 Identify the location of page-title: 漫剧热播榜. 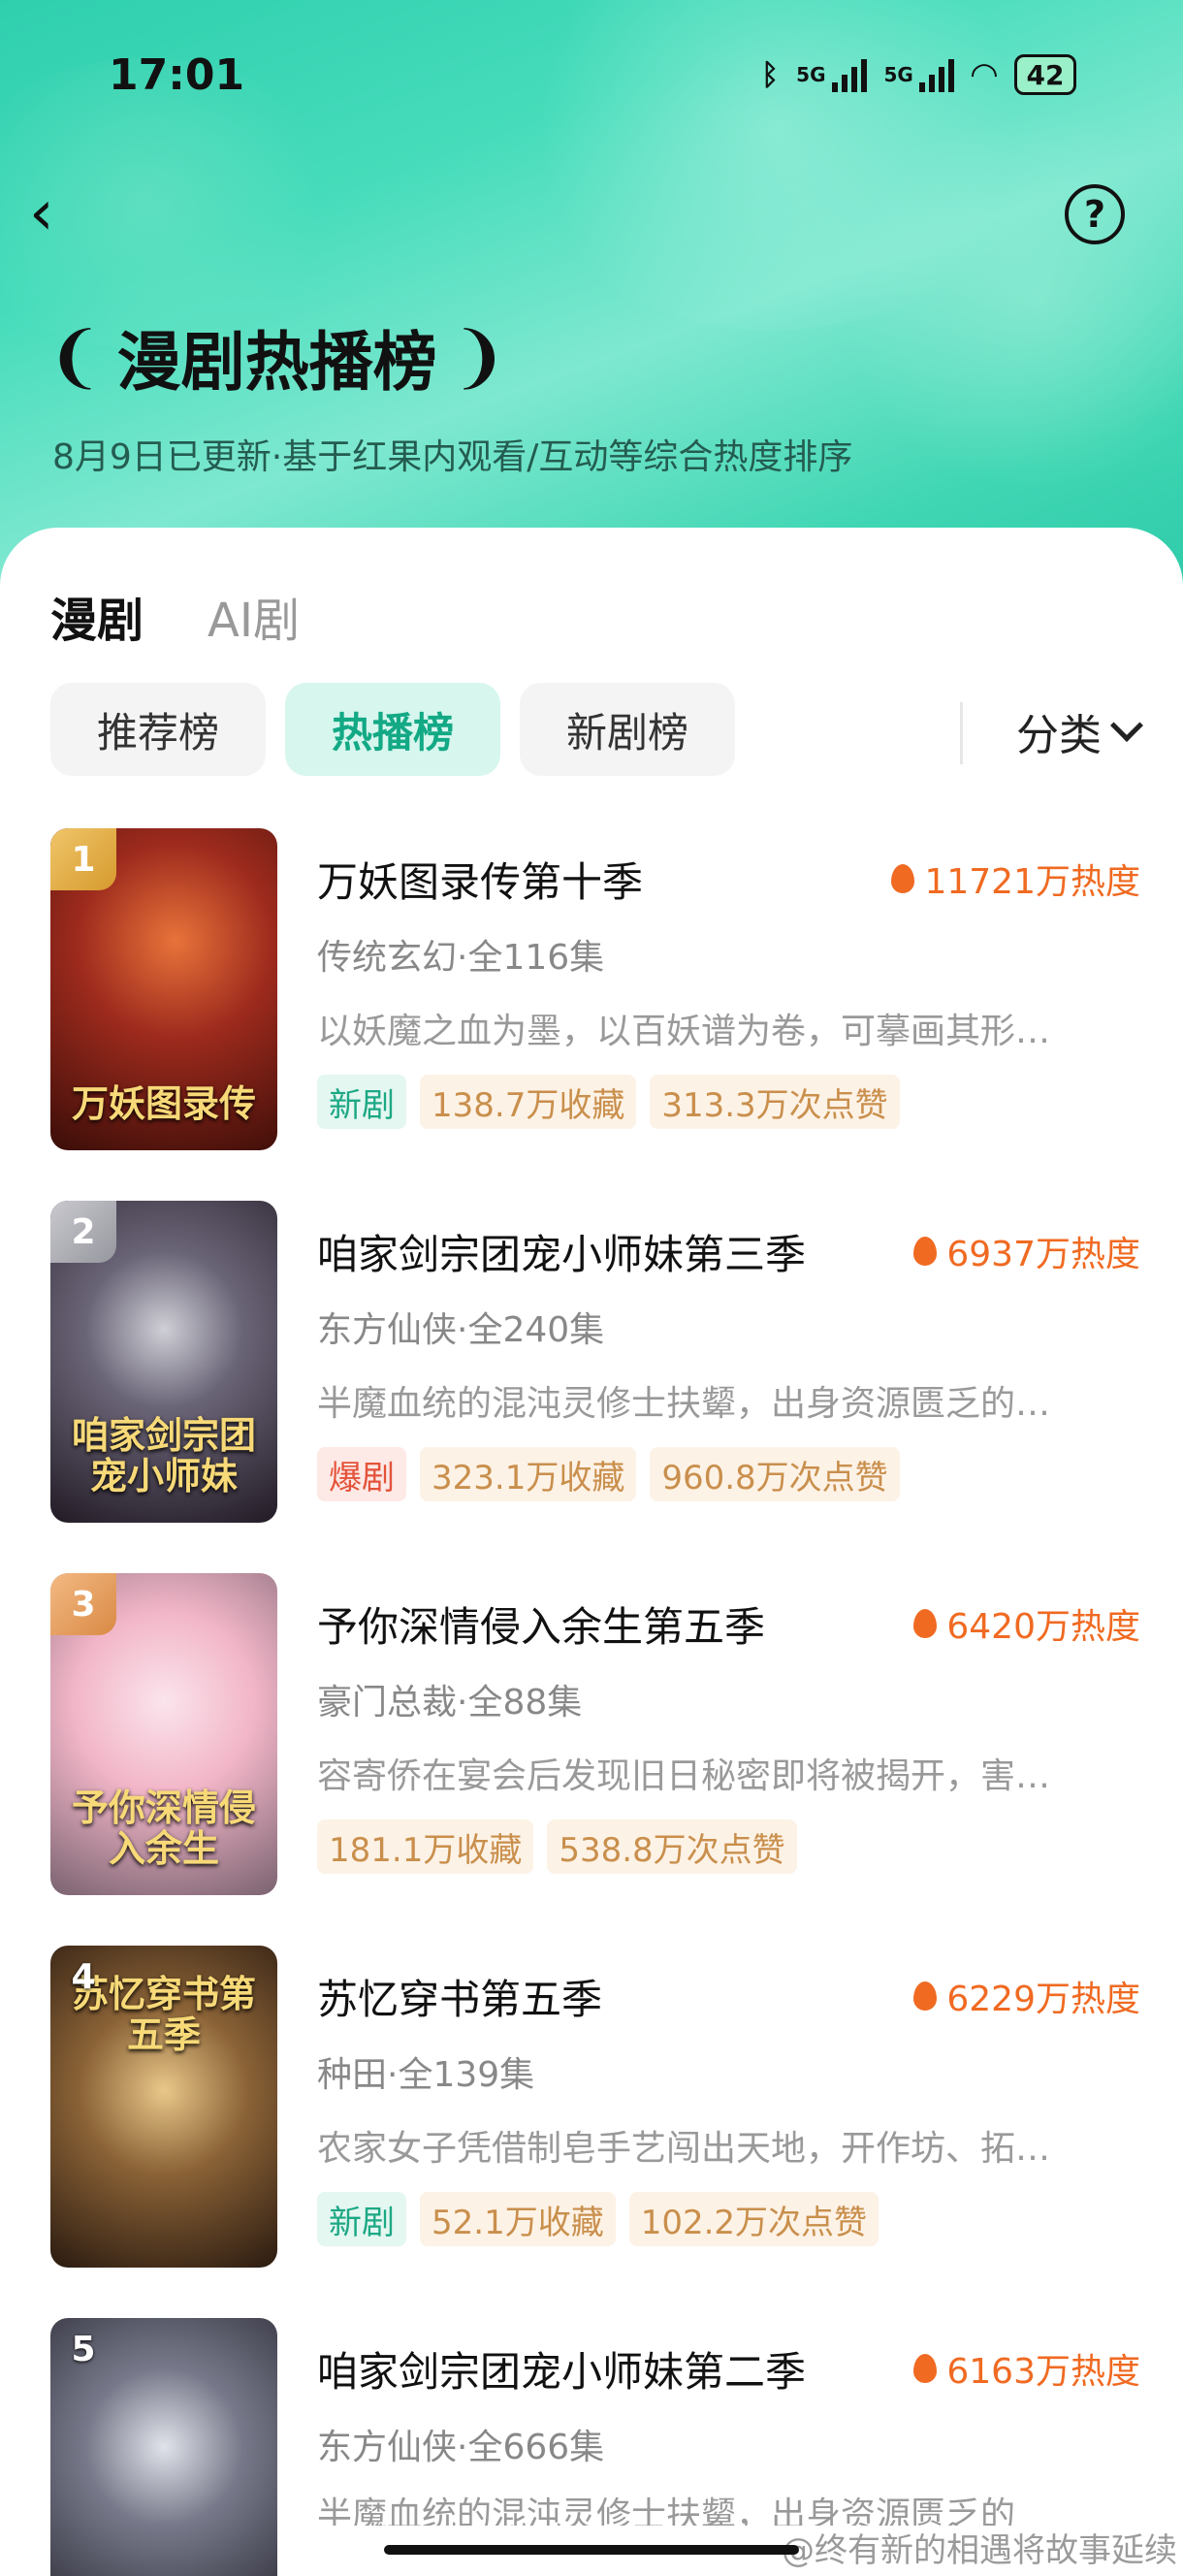
(276, 362).